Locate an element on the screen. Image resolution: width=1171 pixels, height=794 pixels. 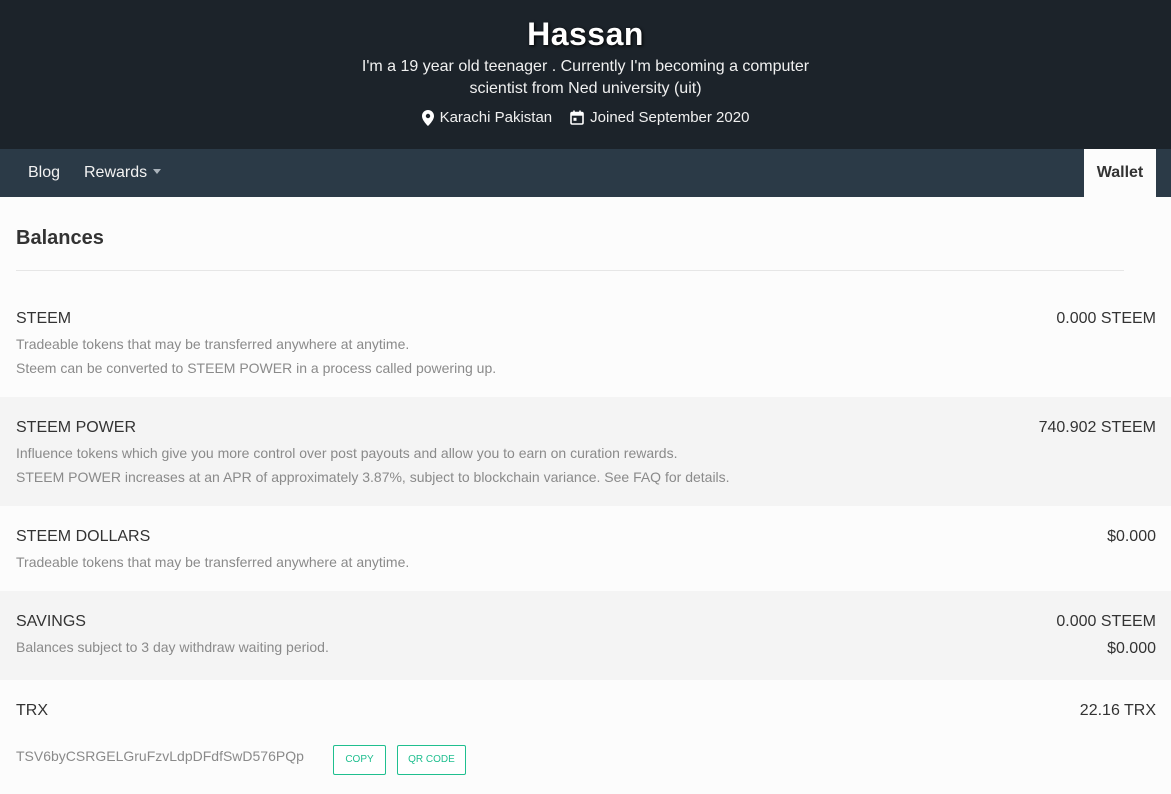
steem-dollars-value-dropdown: $0.000 is located at coordinates (1131, 537).